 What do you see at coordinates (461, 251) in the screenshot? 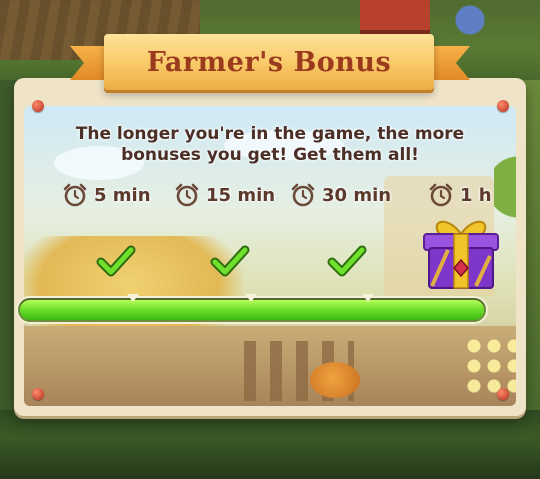
I see `gift-box-icon` at bounding box center [461, 251].